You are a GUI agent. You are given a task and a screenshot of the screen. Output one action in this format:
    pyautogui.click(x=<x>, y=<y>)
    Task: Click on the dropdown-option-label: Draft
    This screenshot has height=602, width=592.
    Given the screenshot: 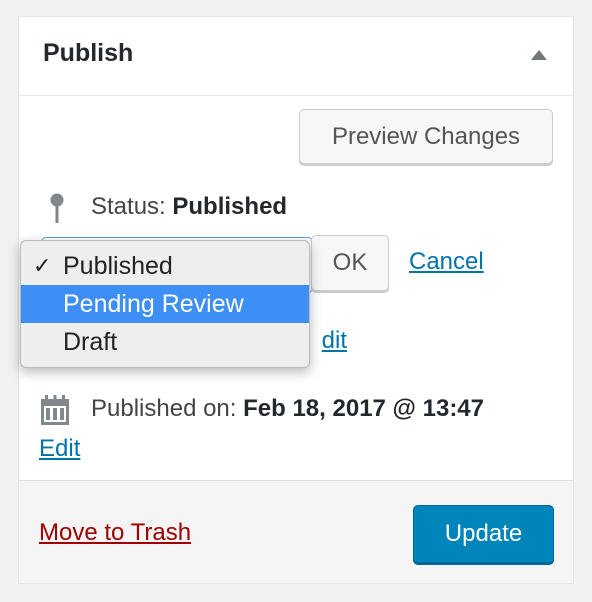 What is the action you would take?
    pyautogui.click(x=90, y=342)
    